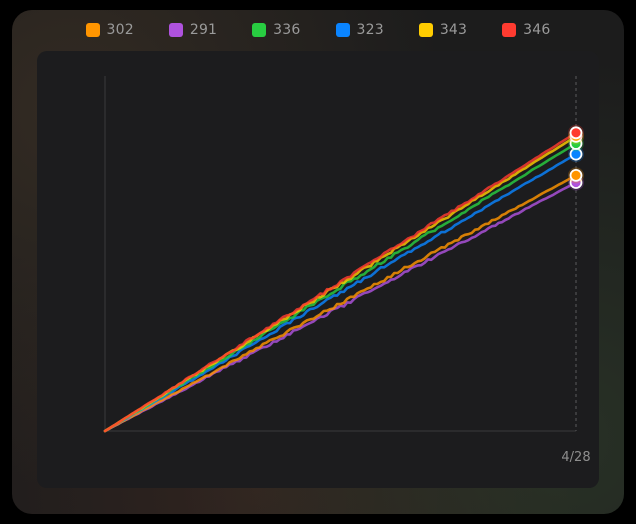  Describe the element at coordinates (575, 457) in the screenshot. I see `x-tick-label: 4/28` at that location.